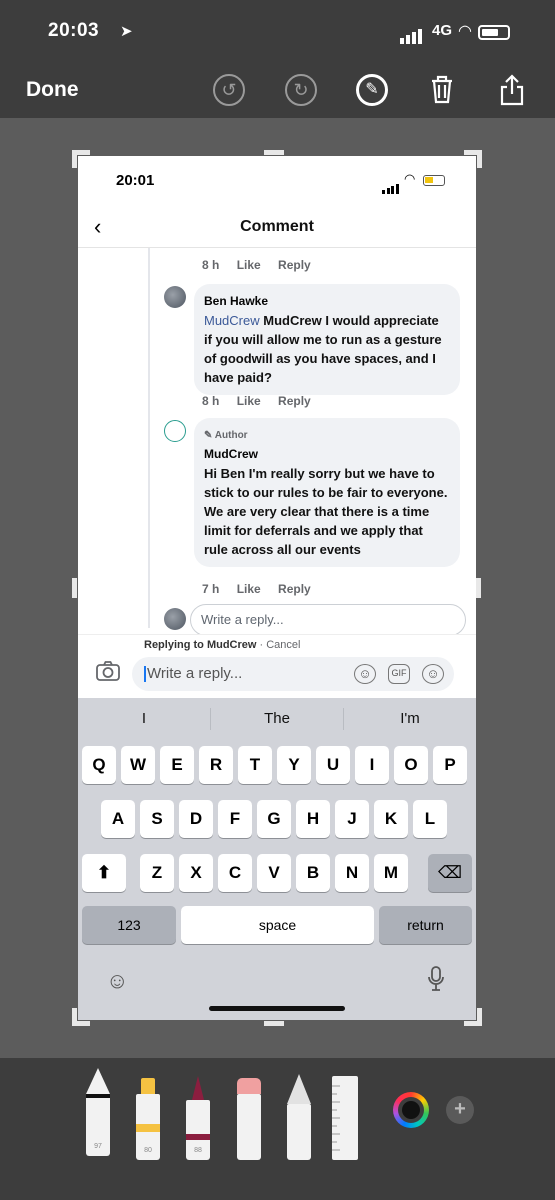 The image size is (555, 1200). I want to click on inner-status-bar: 20:01 ◠, so click(277, 178).